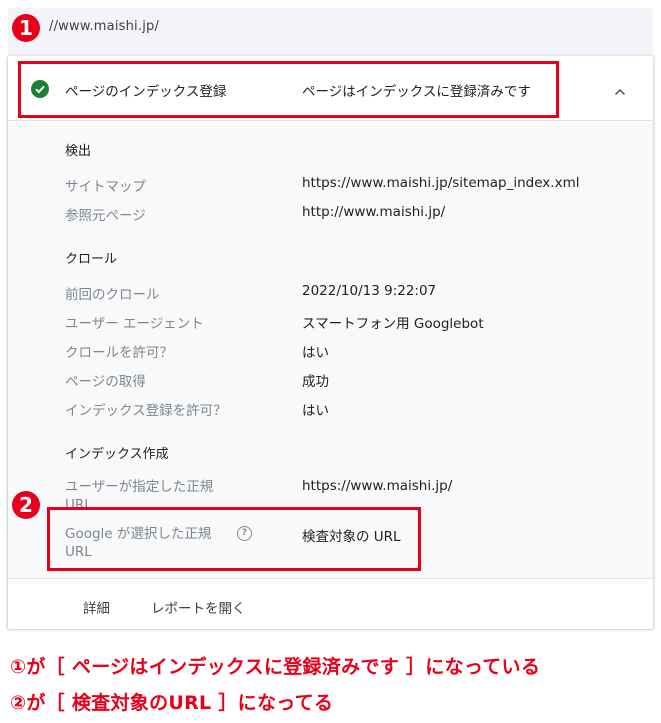 The image size is (661, 723). What do you see at coordinates (330, 603) in the screenshot?
I see `card-footer: 詳細 レポートを開く` at bounding box center [330, 603].